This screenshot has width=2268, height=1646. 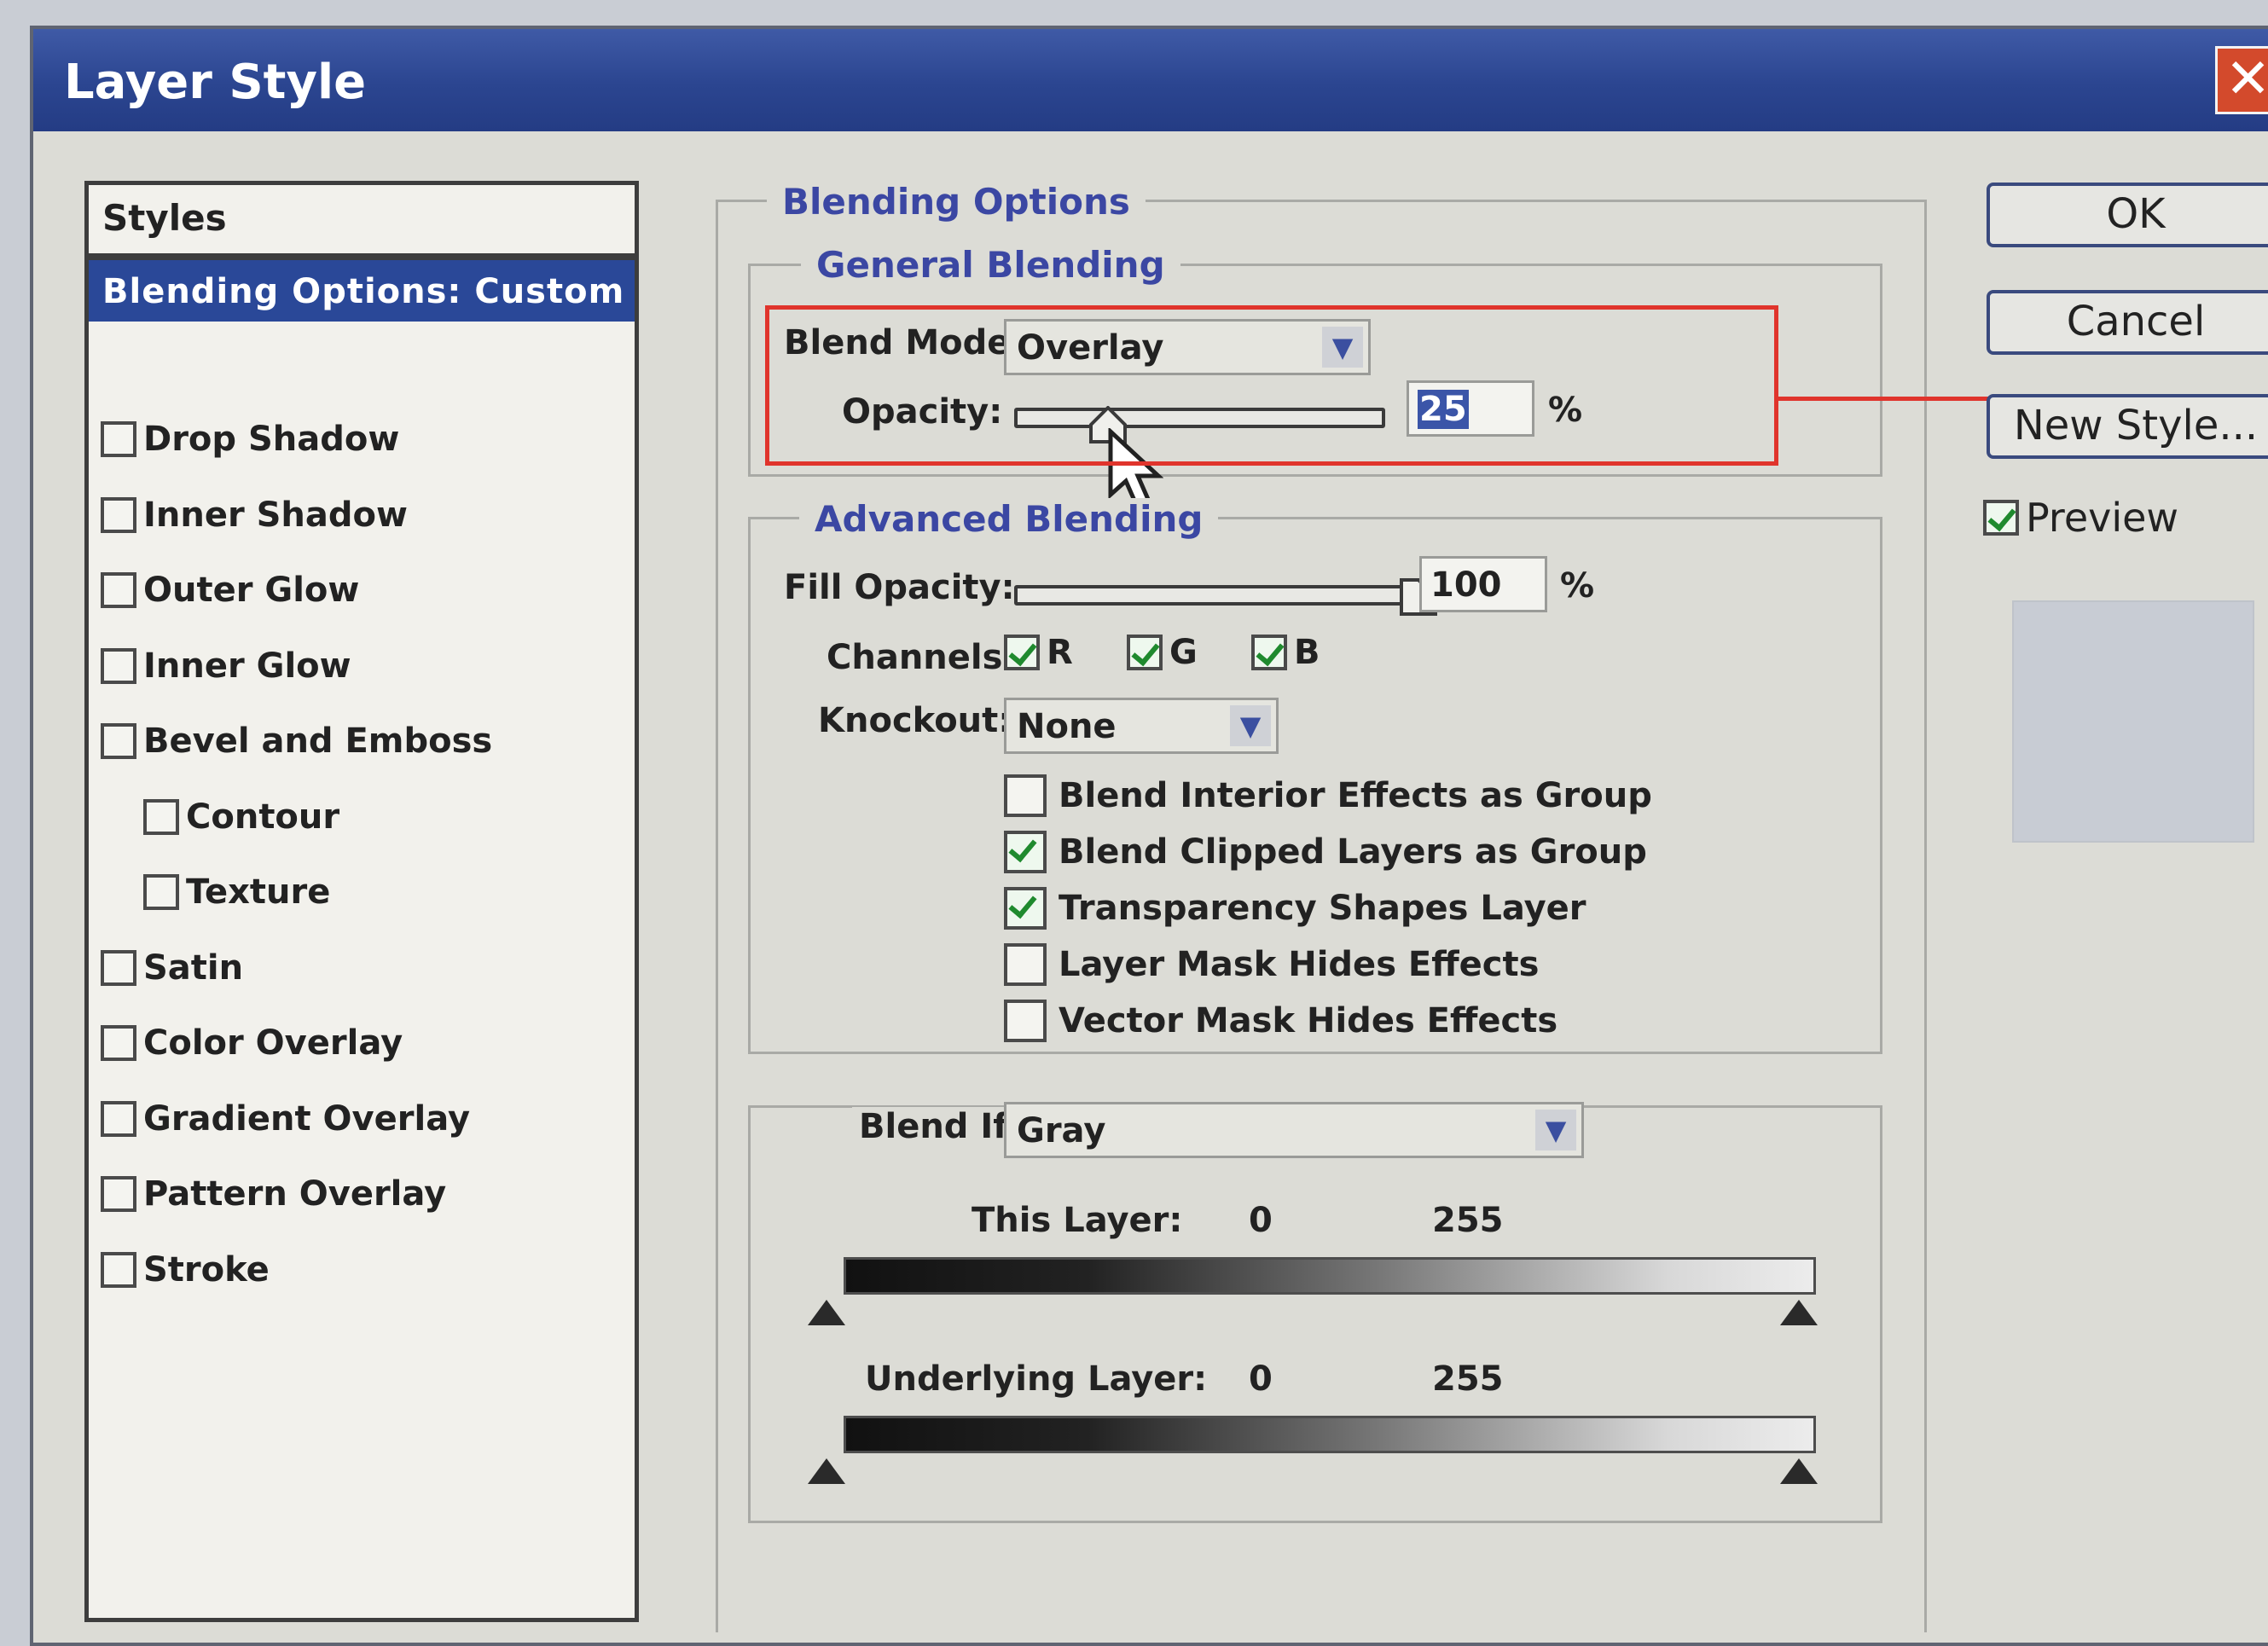 What do you see at coordinates (318, 741) in the screenshot?
I see `style-item-label: Bevel and Emboss` at bounding box center [318, 741].